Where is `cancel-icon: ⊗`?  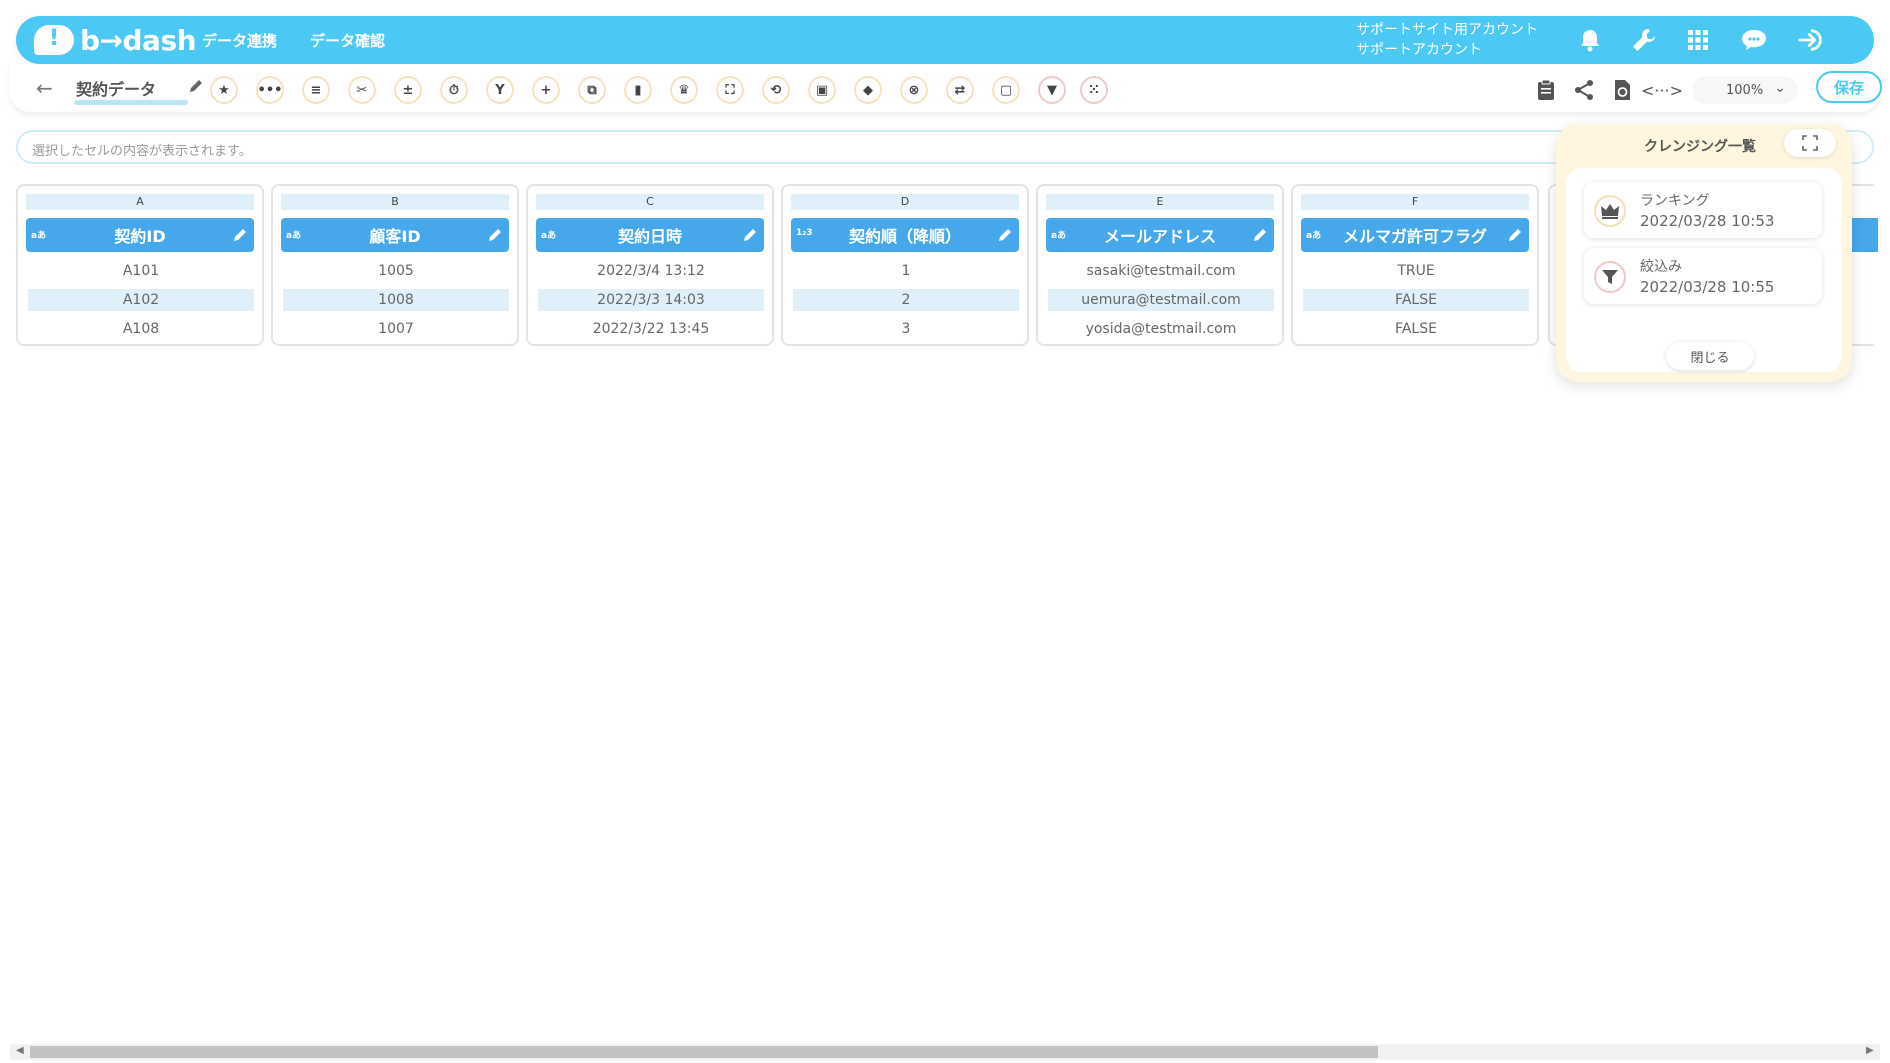
cancel-icon: ⊗ is located at coordinates (914, 90).